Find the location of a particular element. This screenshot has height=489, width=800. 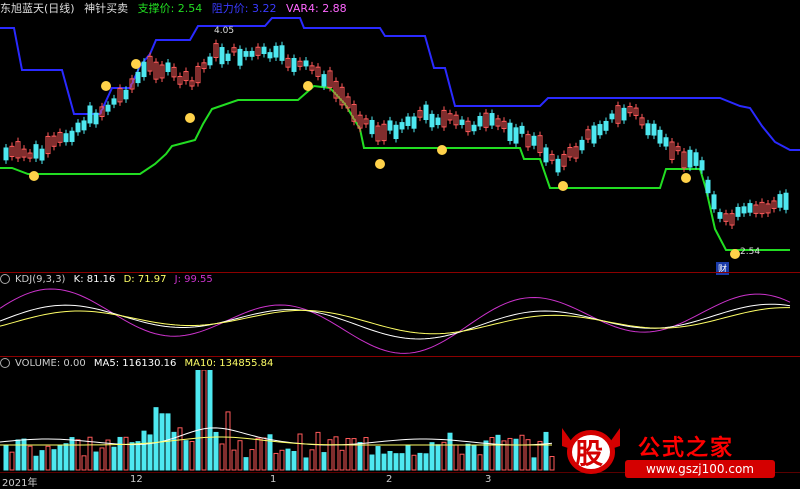

kdj-k-line is located at coordinates (395, 321).